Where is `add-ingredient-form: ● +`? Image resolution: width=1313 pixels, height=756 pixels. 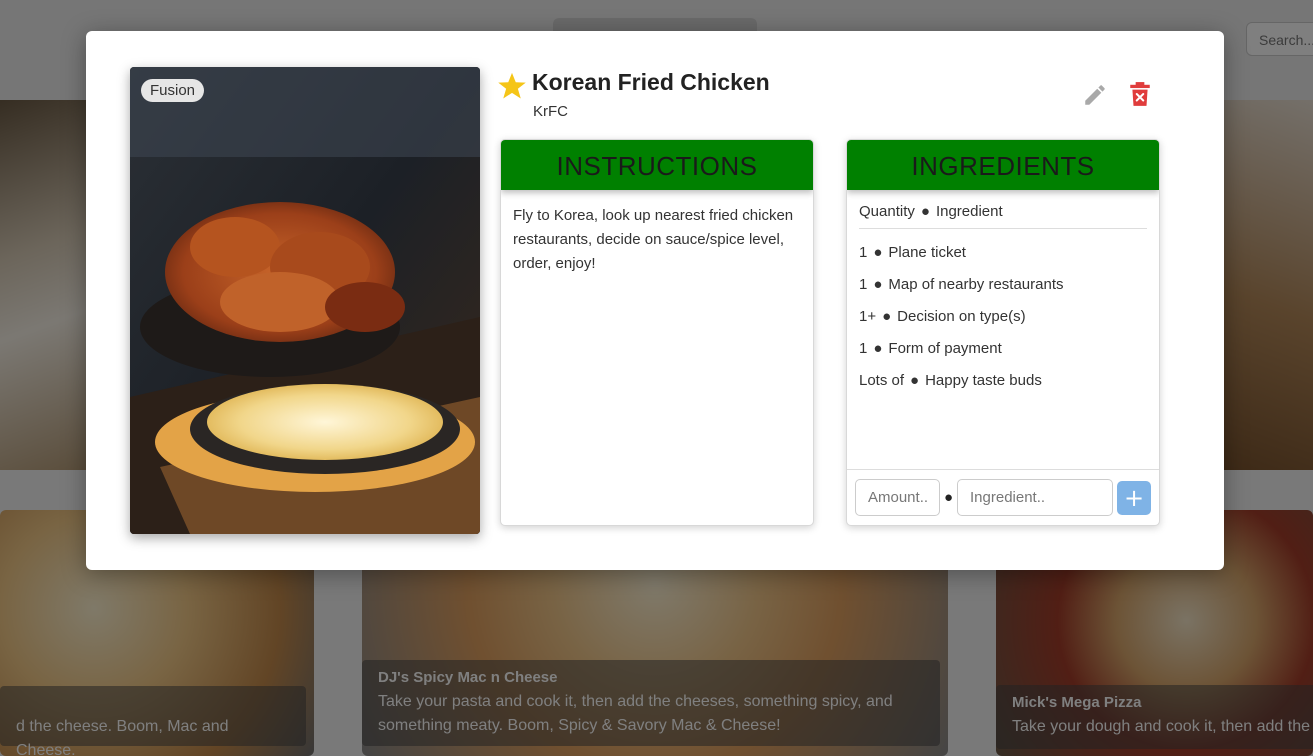 add-ingredient-form: ● + is located at coordinates (1003, 497).